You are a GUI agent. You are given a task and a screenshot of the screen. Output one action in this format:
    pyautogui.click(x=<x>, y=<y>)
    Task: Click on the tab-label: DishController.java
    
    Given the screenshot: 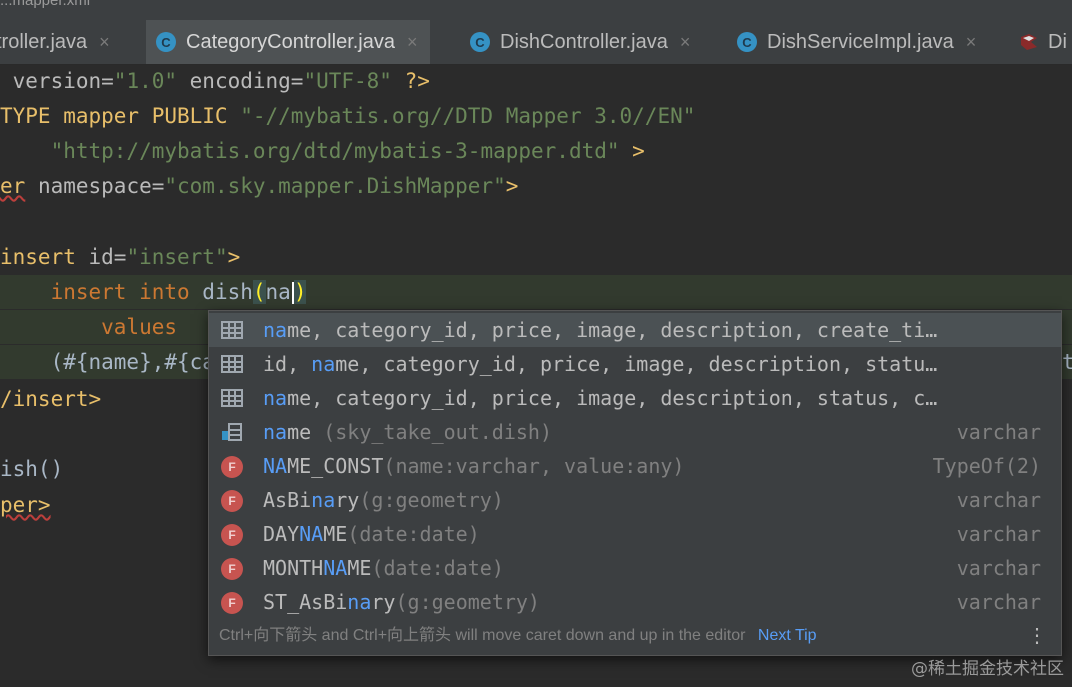 What is the action you would take?
    pyautogui.click(x=584, y=41)
    